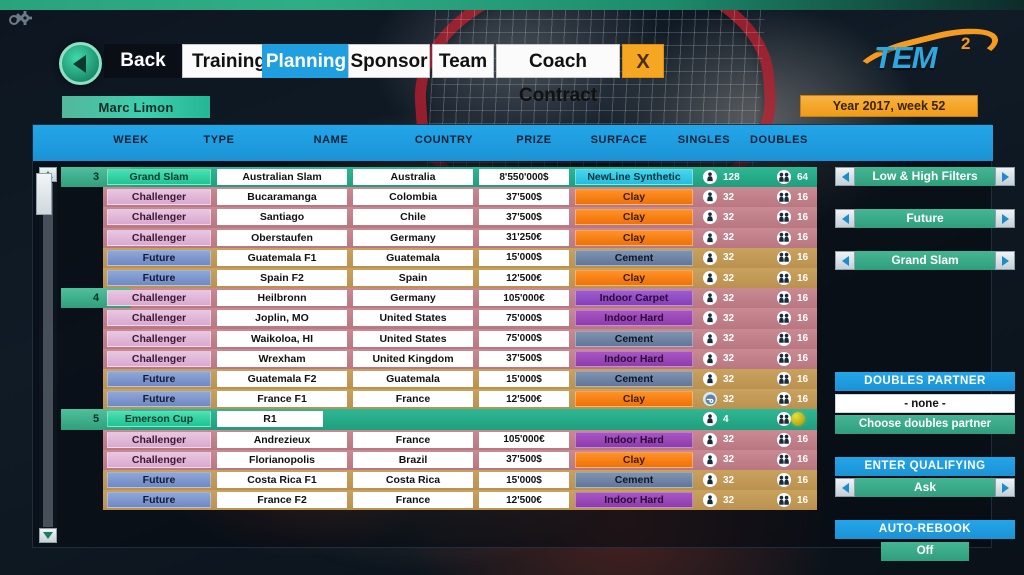 Image resolution: width=1024 pixels, height=575 pixels. I want to click on country-cell: United States, so click(413, 338).